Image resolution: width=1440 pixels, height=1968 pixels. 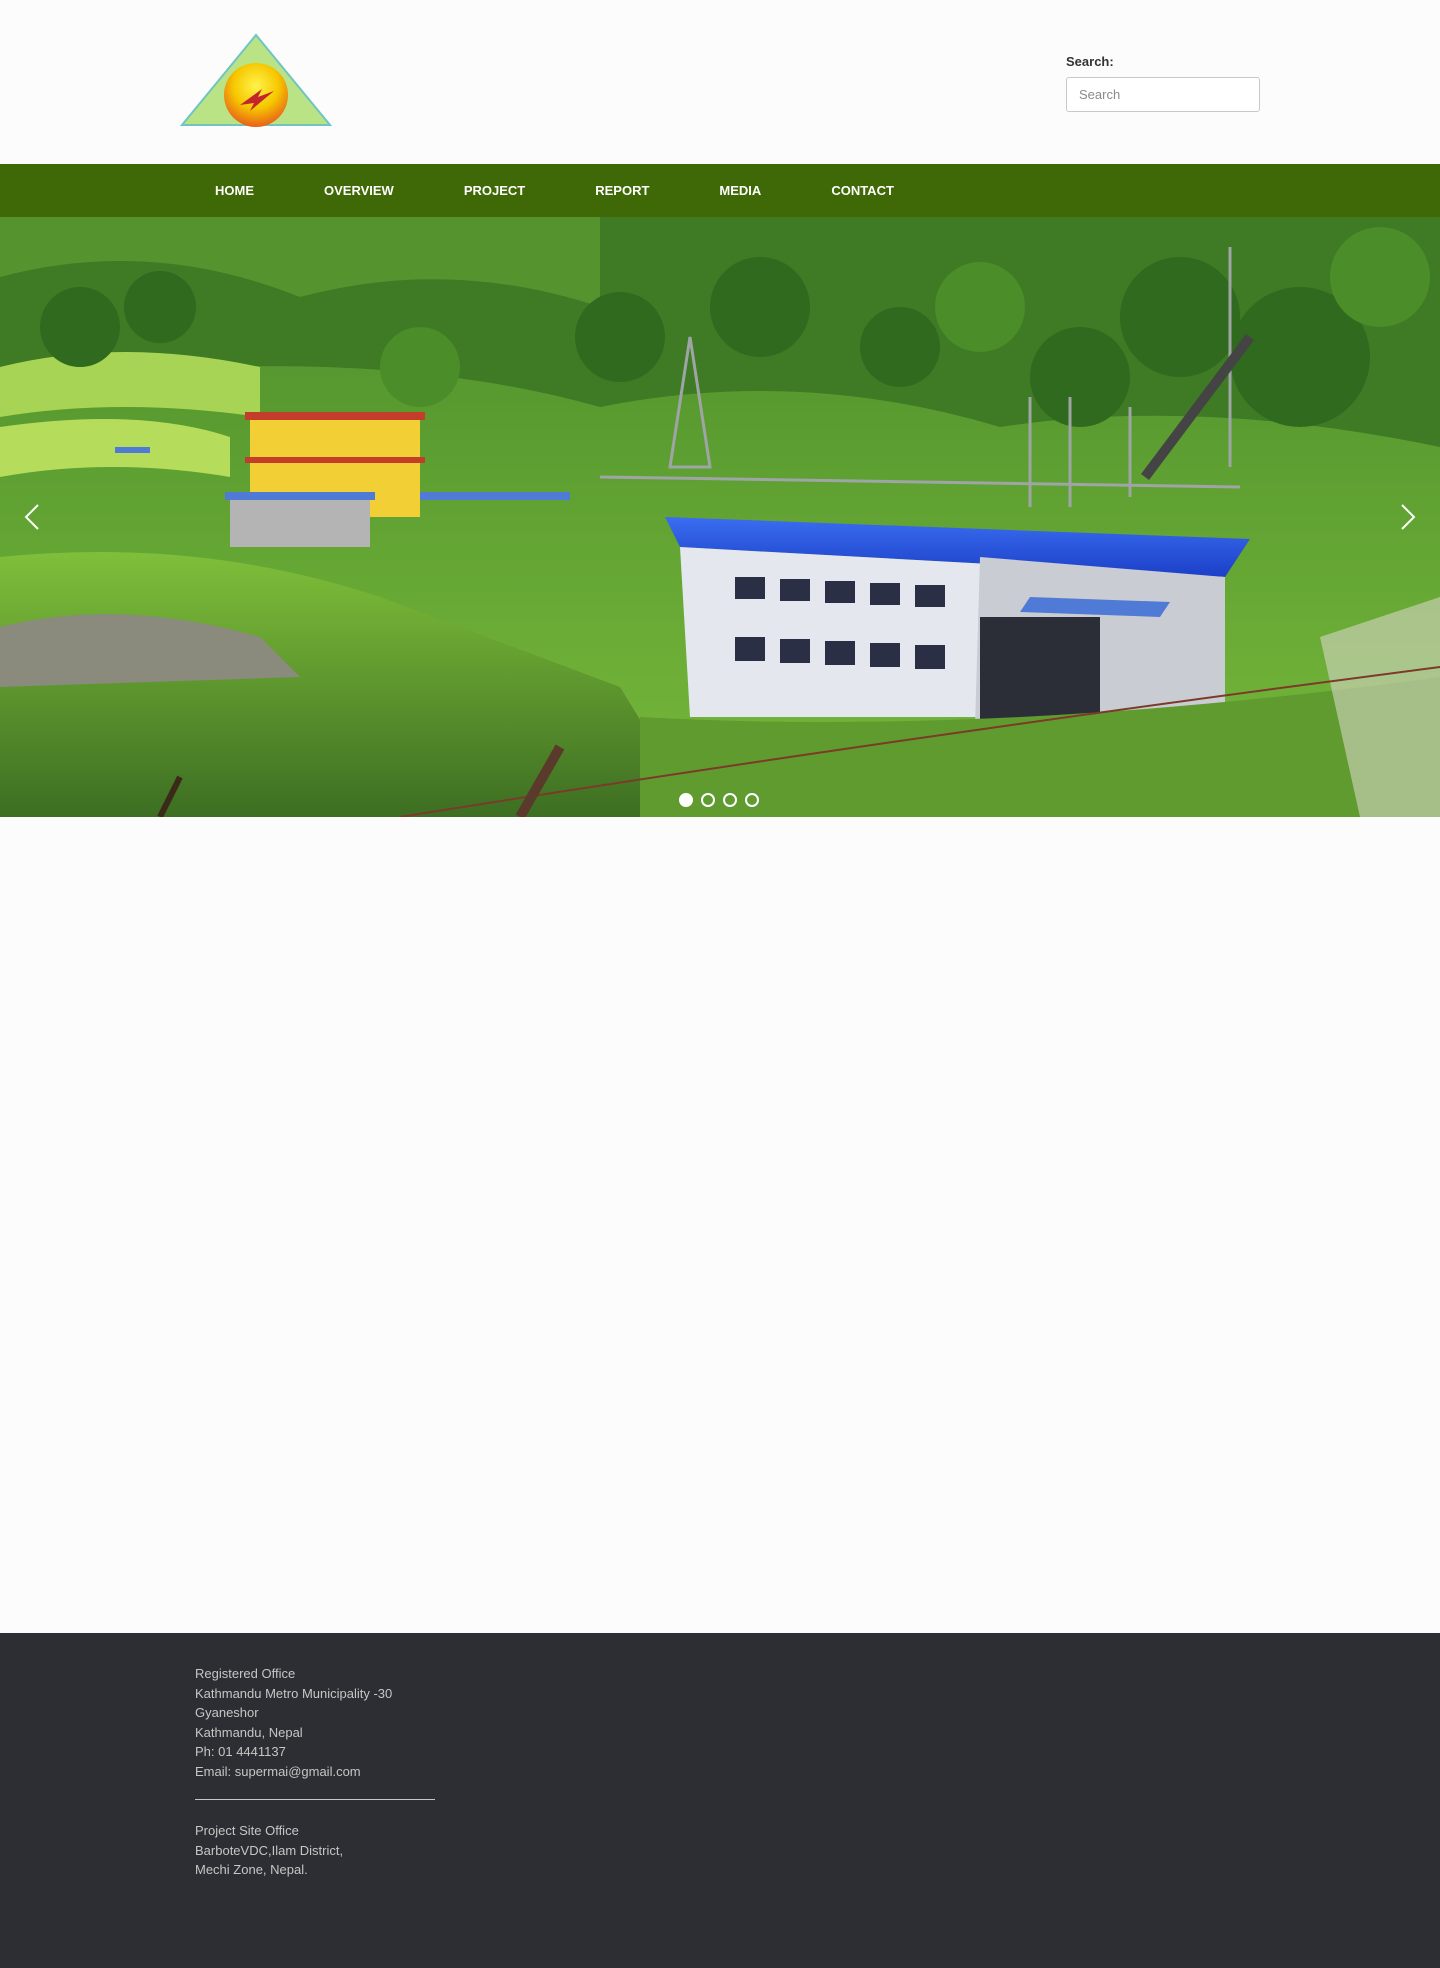 What do you see at coordinates (247, 1830) in the screenshot?
I see `site-office-title: Project Site Office` at bounding box center [247, 1830].